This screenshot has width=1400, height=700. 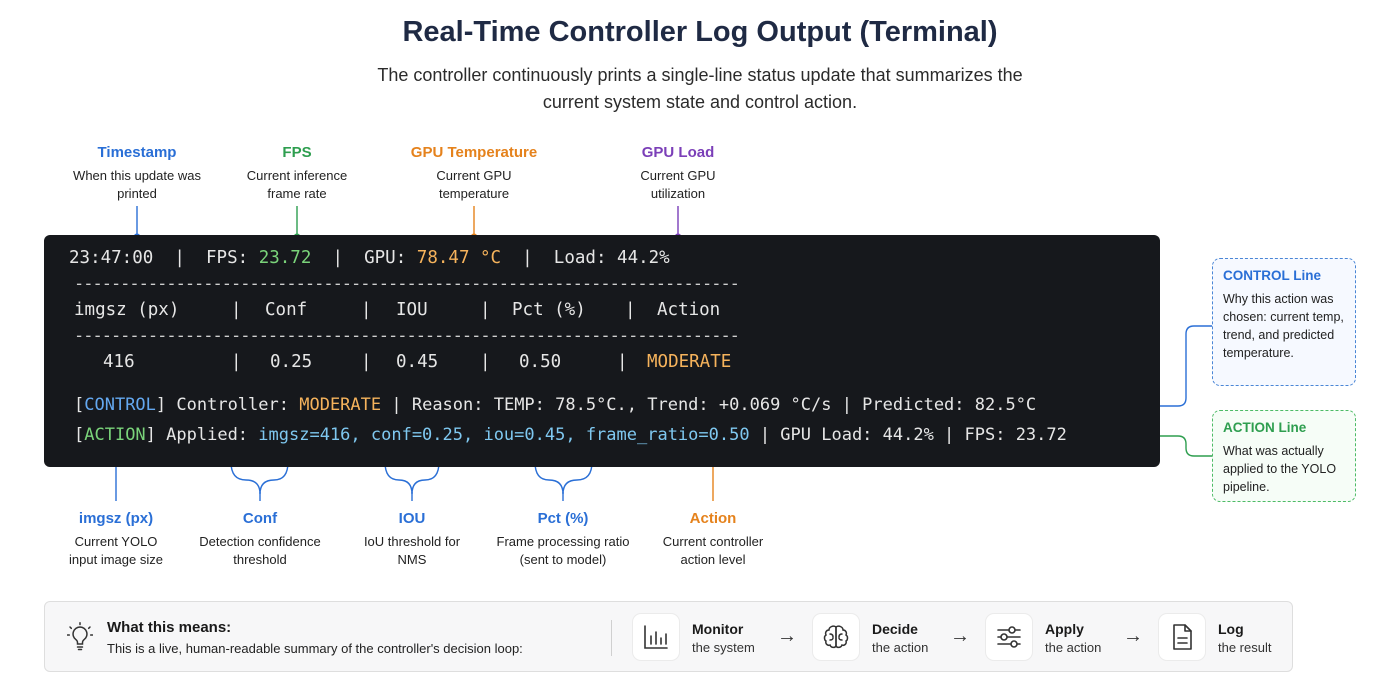 I want to click on column-header-conf: Conf, so click(x=286, y=310).